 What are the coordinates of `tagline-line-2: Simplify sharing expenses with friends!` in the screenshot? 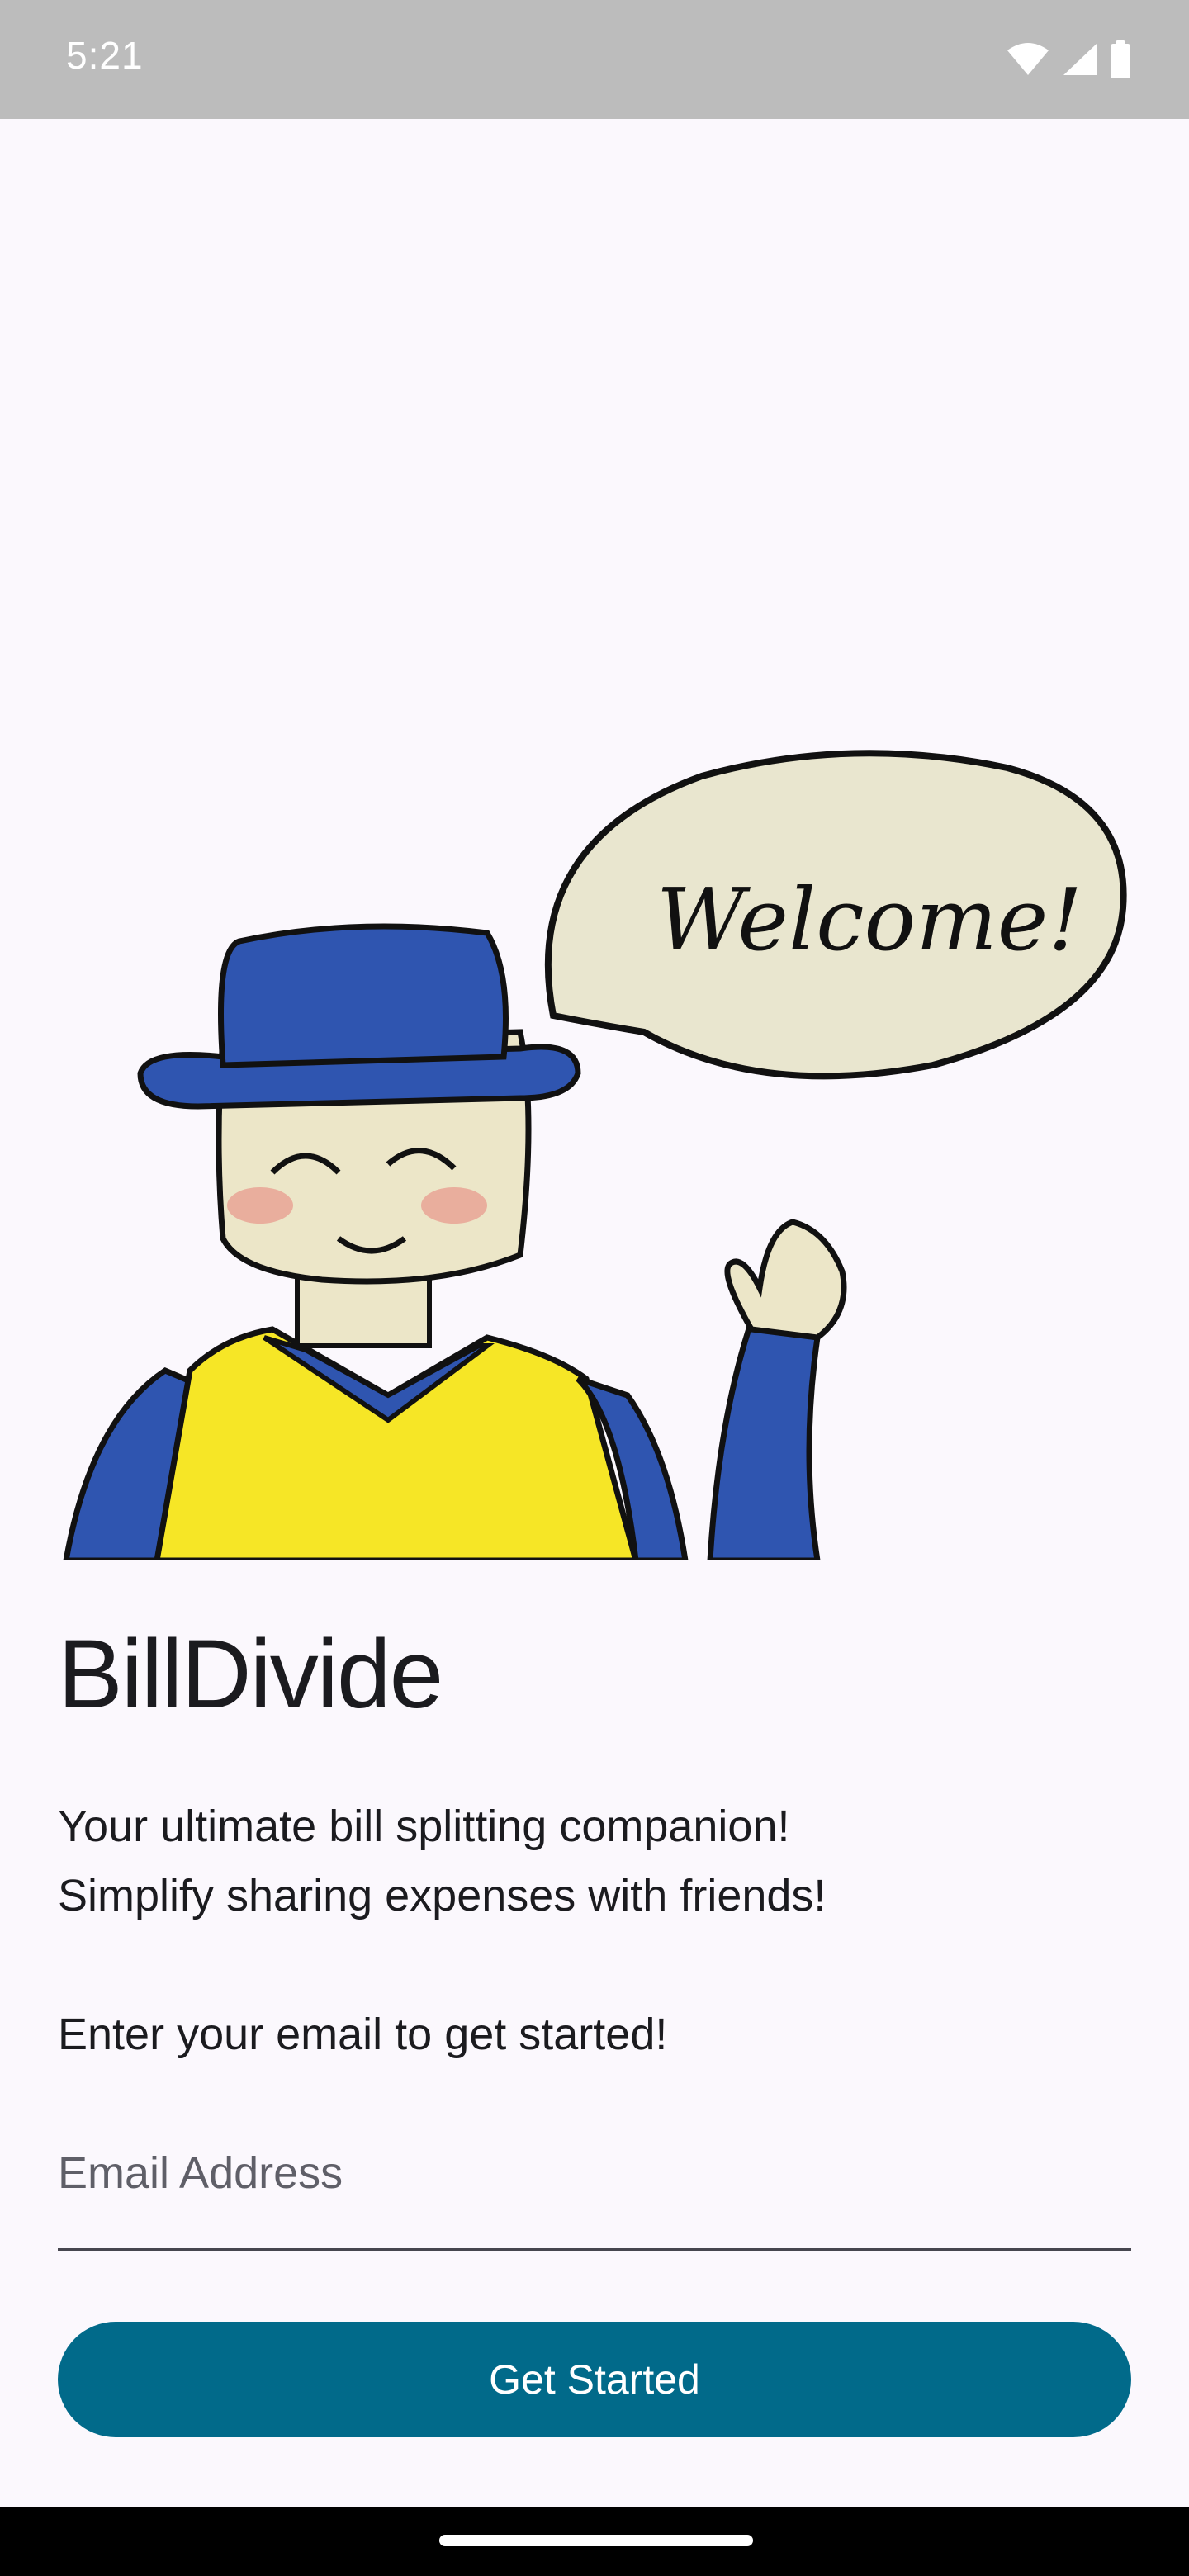 It's located at (442, 1895).